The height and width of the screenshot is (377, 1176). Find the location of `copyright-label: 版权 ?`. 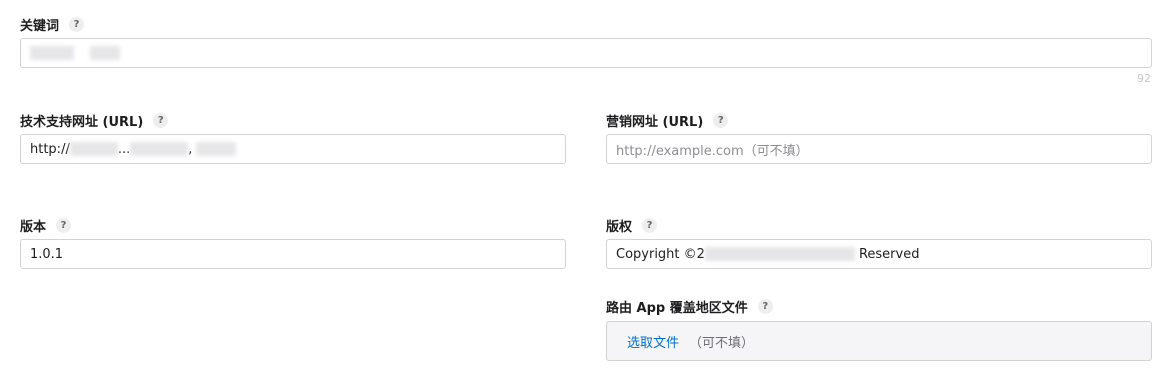

copyright-label: 版权 ? is located at coordinates (632, 225).